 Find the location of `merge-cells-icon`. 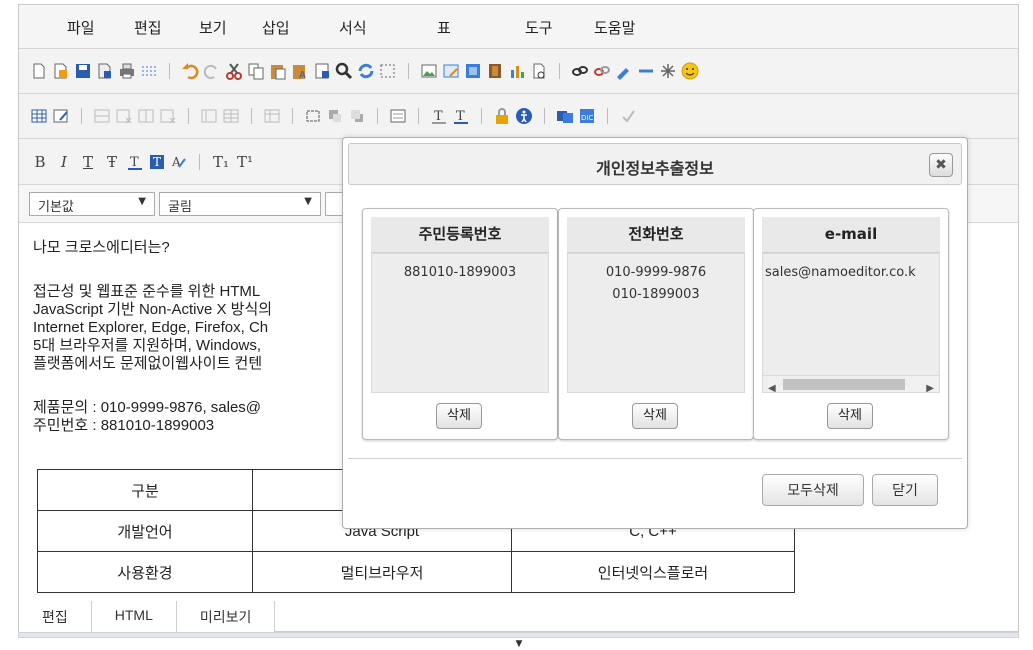

merge-cells-icon is located at coordinates (209, 116).